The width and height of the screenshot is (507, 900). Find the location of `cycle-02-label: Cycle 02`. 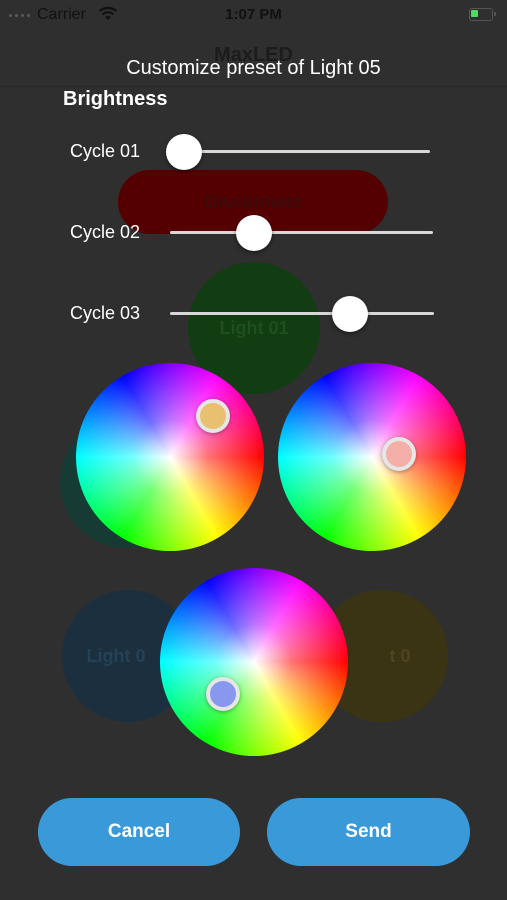

cycle-02-label: Cycle 02 is located at coordinates (105, 232).